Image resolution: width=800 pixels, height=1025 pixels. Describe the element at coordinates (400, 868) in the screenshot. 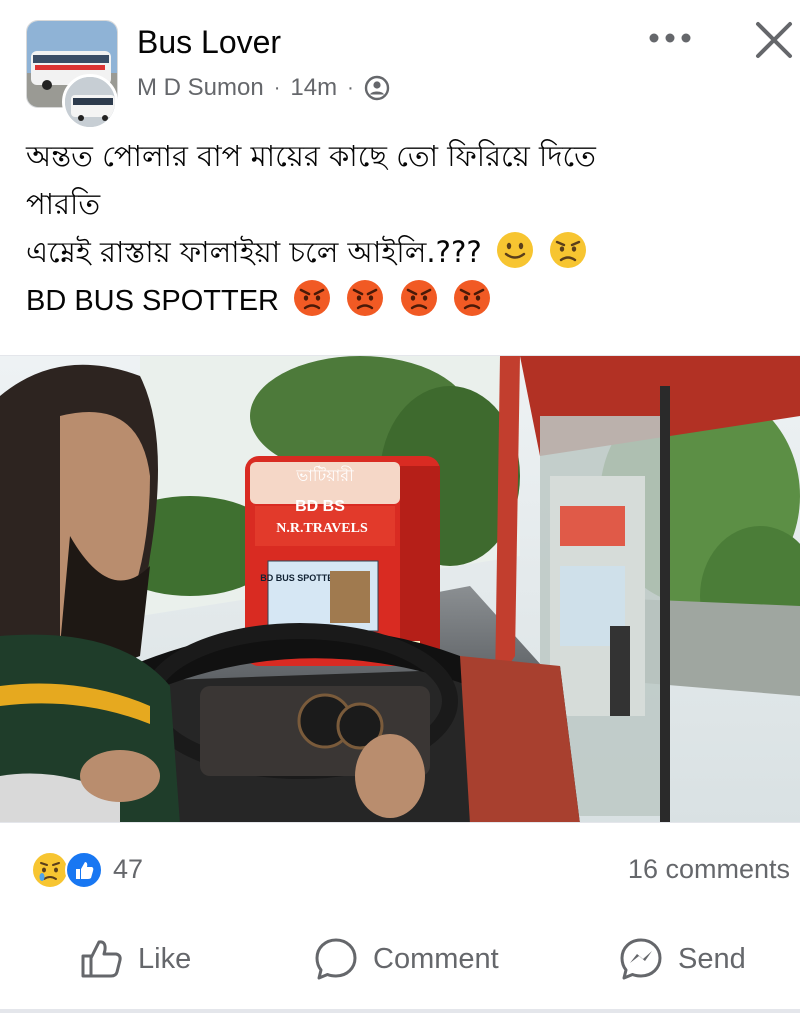

I see `post-stats: 47 16 comments` at that location.